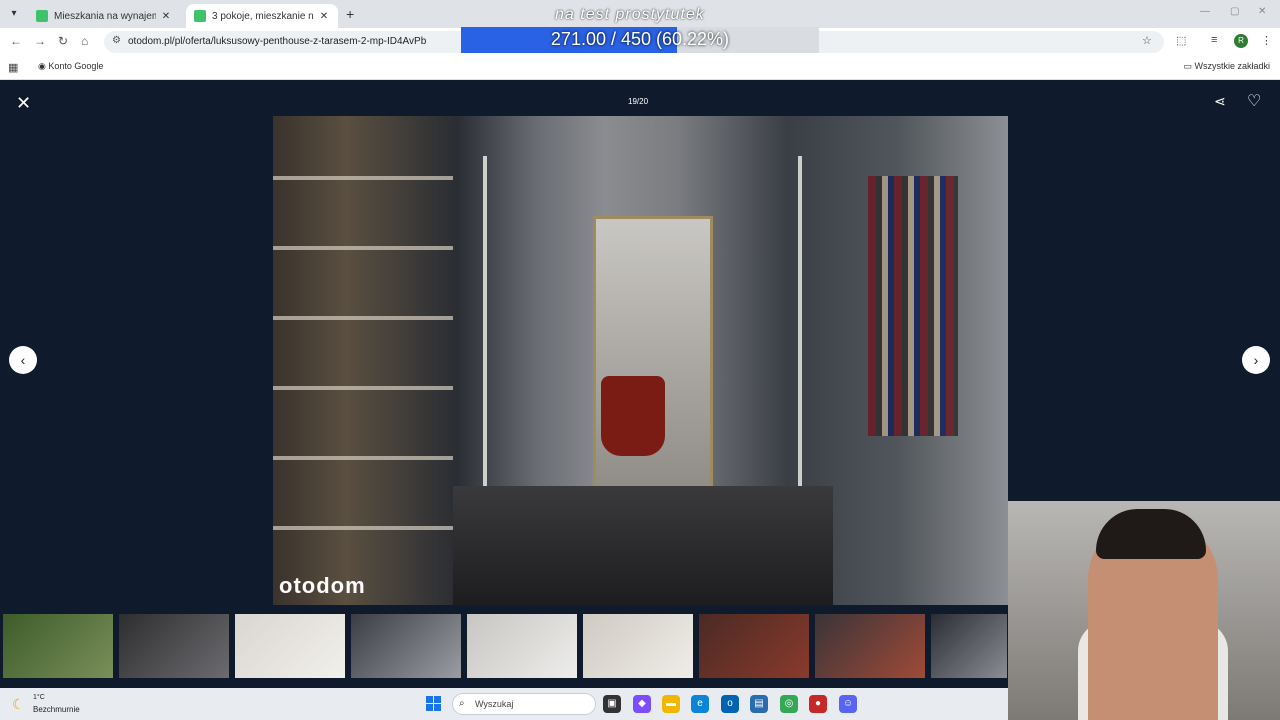  Describe the element at coordinates (433, 703) in the screenshot. I see `windows-start-icon` at that location.